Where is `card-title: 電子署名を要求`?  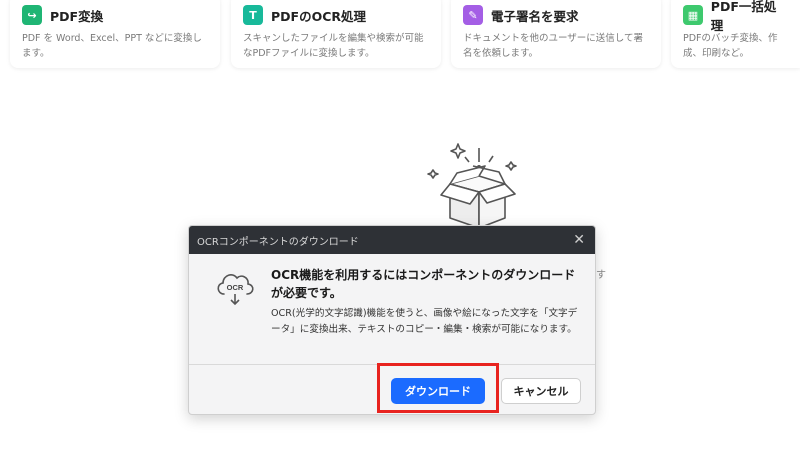 card-title: 電子署名を要求 is located at coordinates (535, 16).